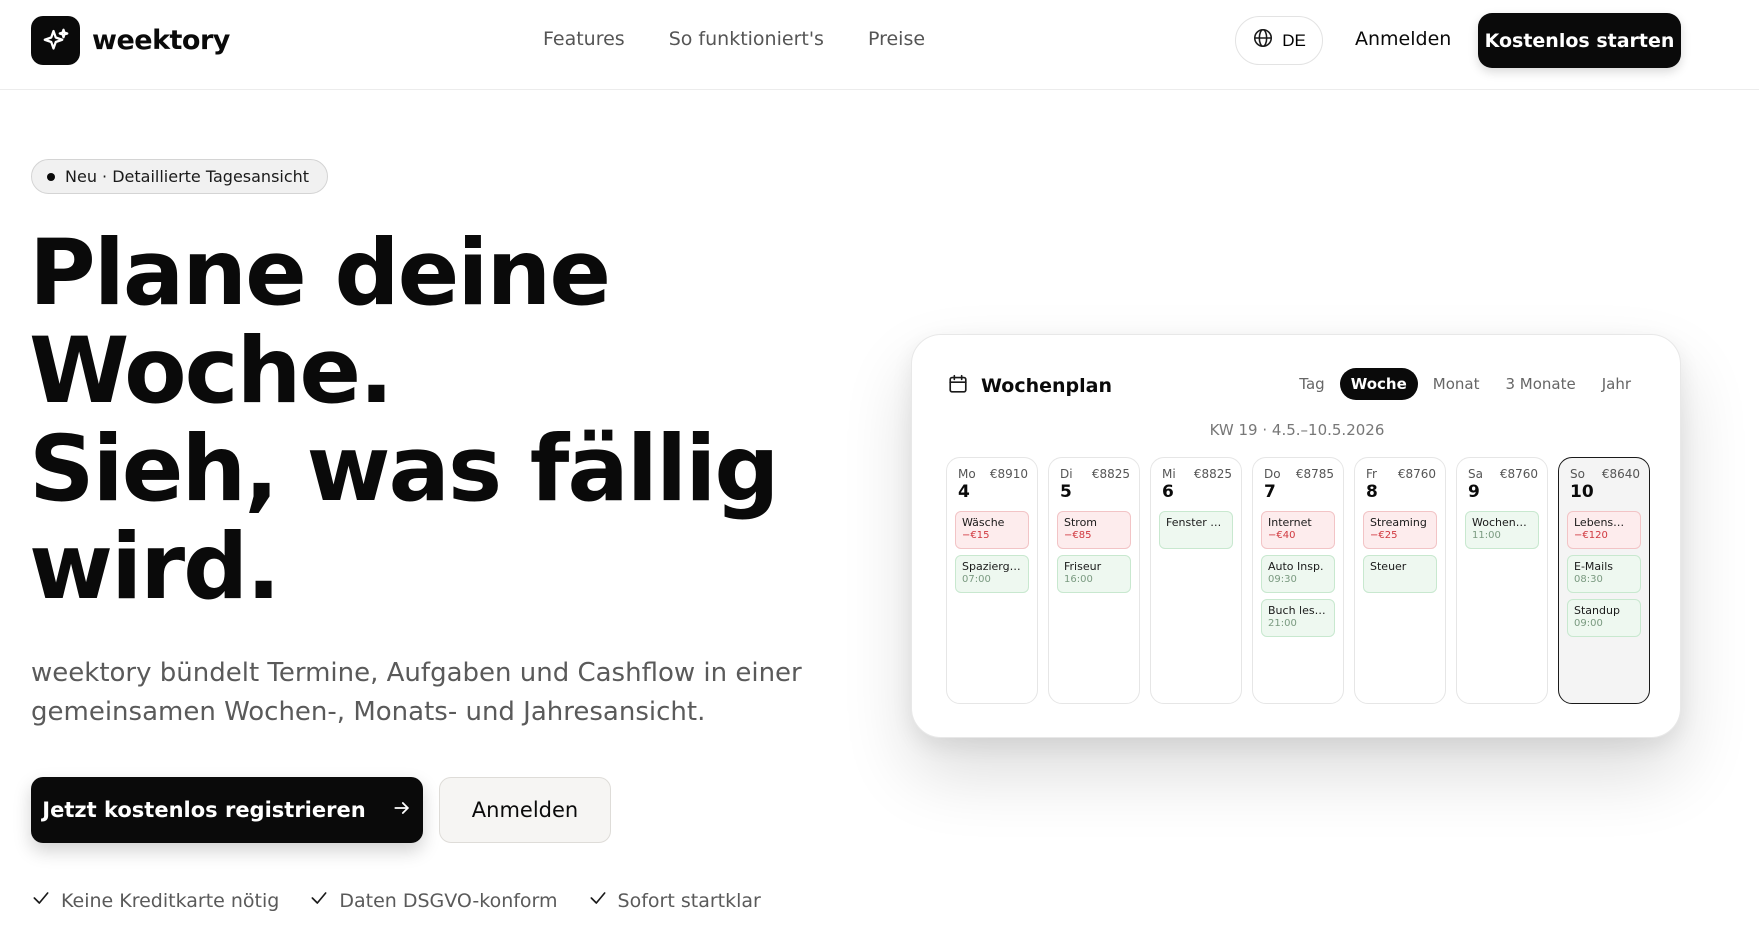 The image size is (1759, 939). Describe the element at coordinates (170, 900) in the screenshot. I see `benefit-text: Keine Kreditkarte nötig` at that location.